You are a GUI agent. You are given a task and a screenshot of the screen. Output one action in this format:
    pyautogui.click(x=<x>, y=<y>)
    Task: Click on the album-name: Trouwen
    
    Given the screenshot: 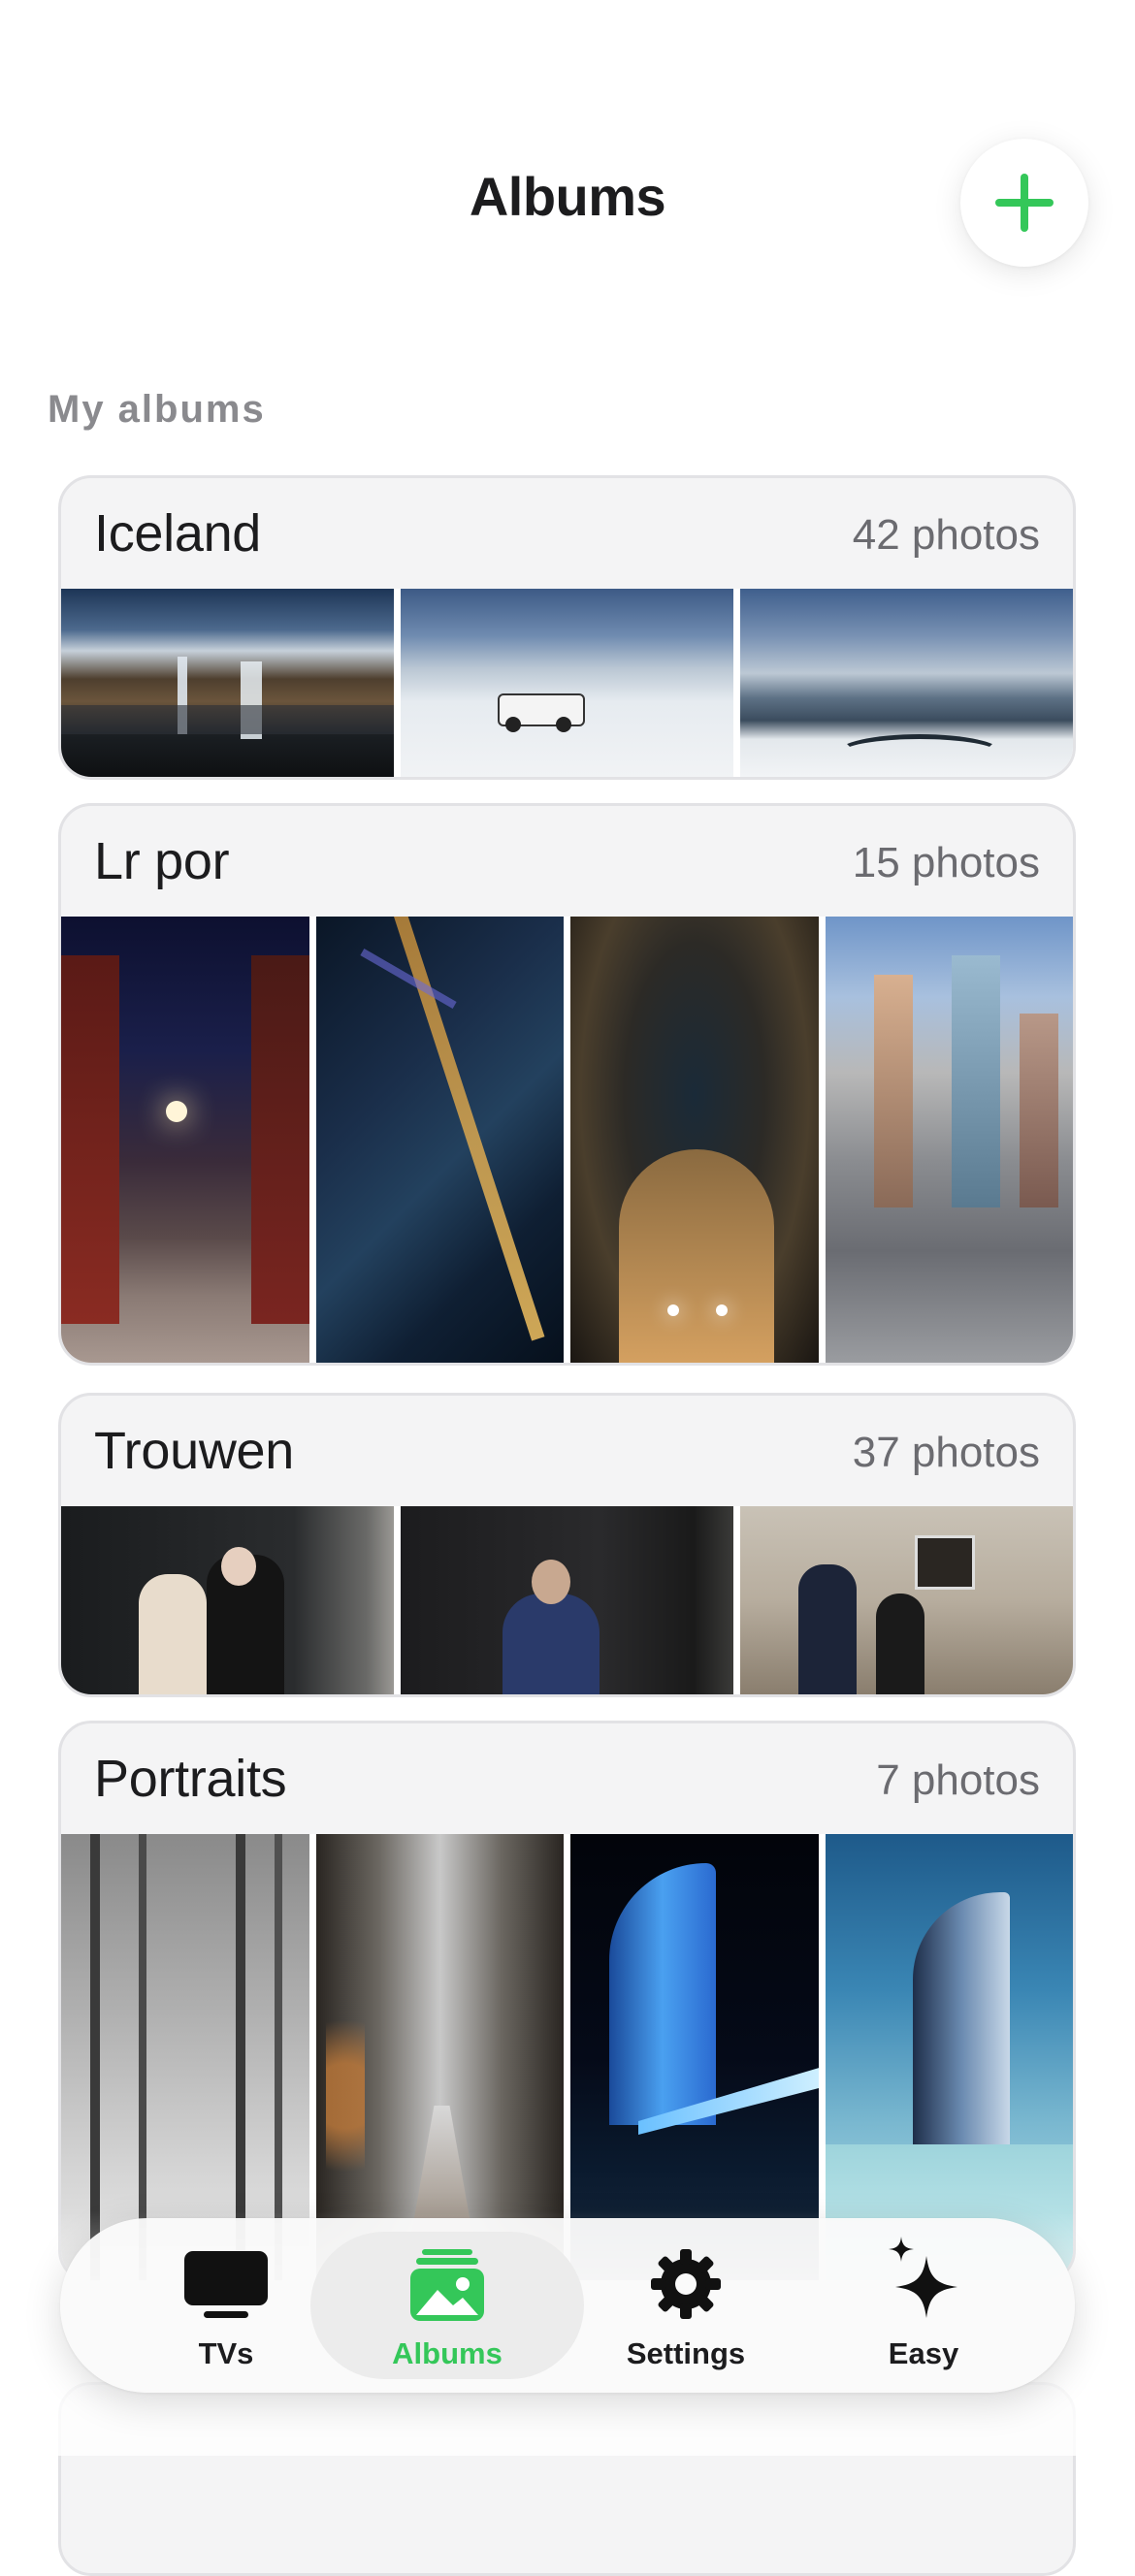 What is the action you would take?
    pyautogui.click(x=194, y=1451)
    